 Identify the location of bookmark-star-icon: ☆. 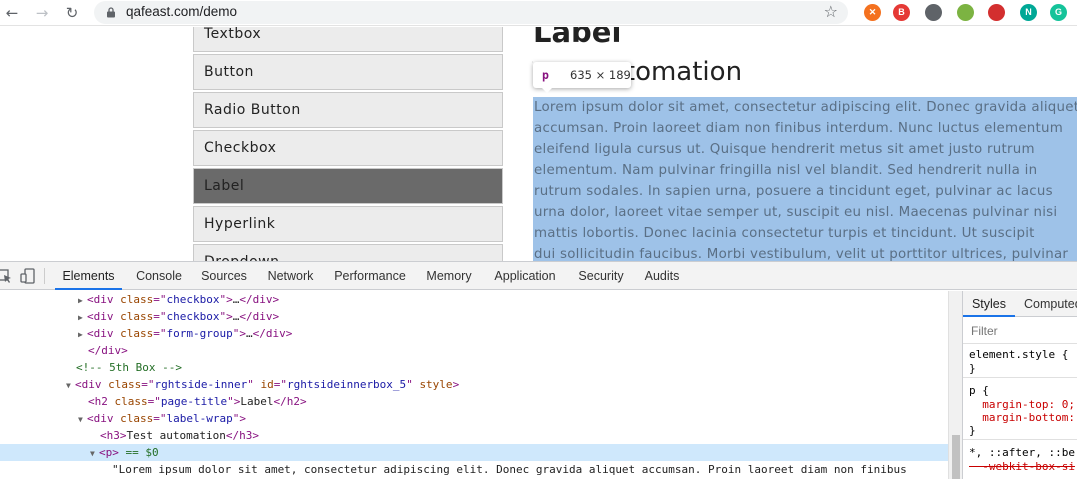
(831, 11).